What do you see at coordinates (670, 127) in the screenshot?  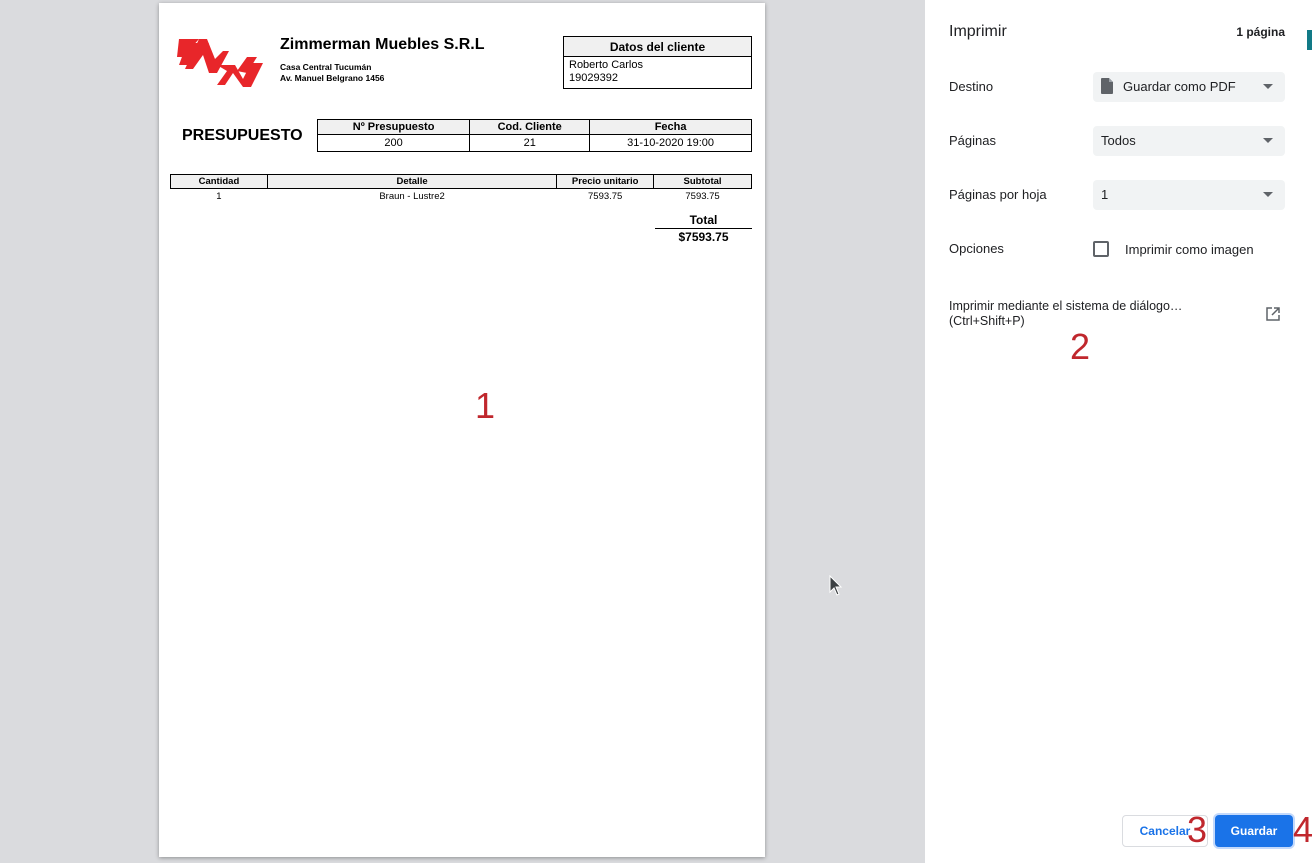 I see `meta-header: Fecha` at bounding box center [670, 127].